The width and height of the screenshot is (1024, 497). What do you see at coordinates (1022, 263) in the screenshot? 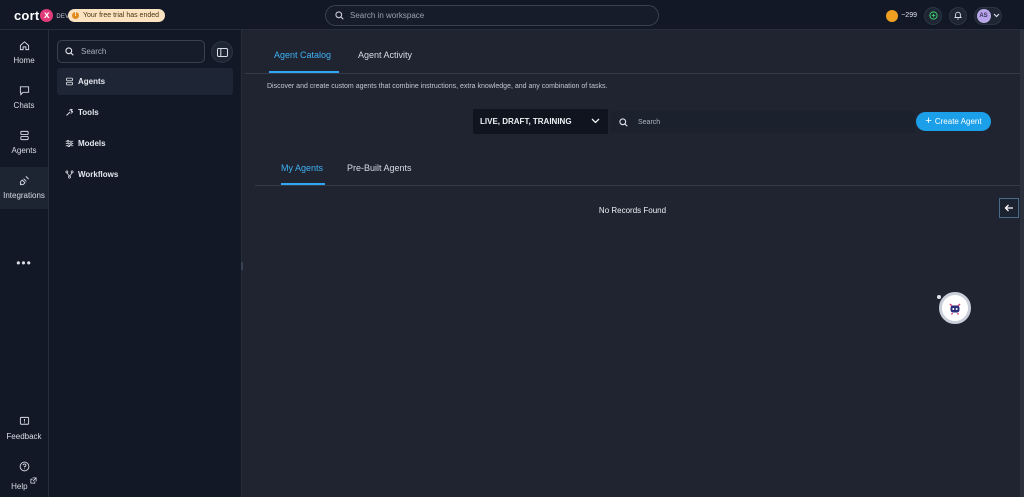
I see `window-scrollbar` at bounding box center [1022, 263].